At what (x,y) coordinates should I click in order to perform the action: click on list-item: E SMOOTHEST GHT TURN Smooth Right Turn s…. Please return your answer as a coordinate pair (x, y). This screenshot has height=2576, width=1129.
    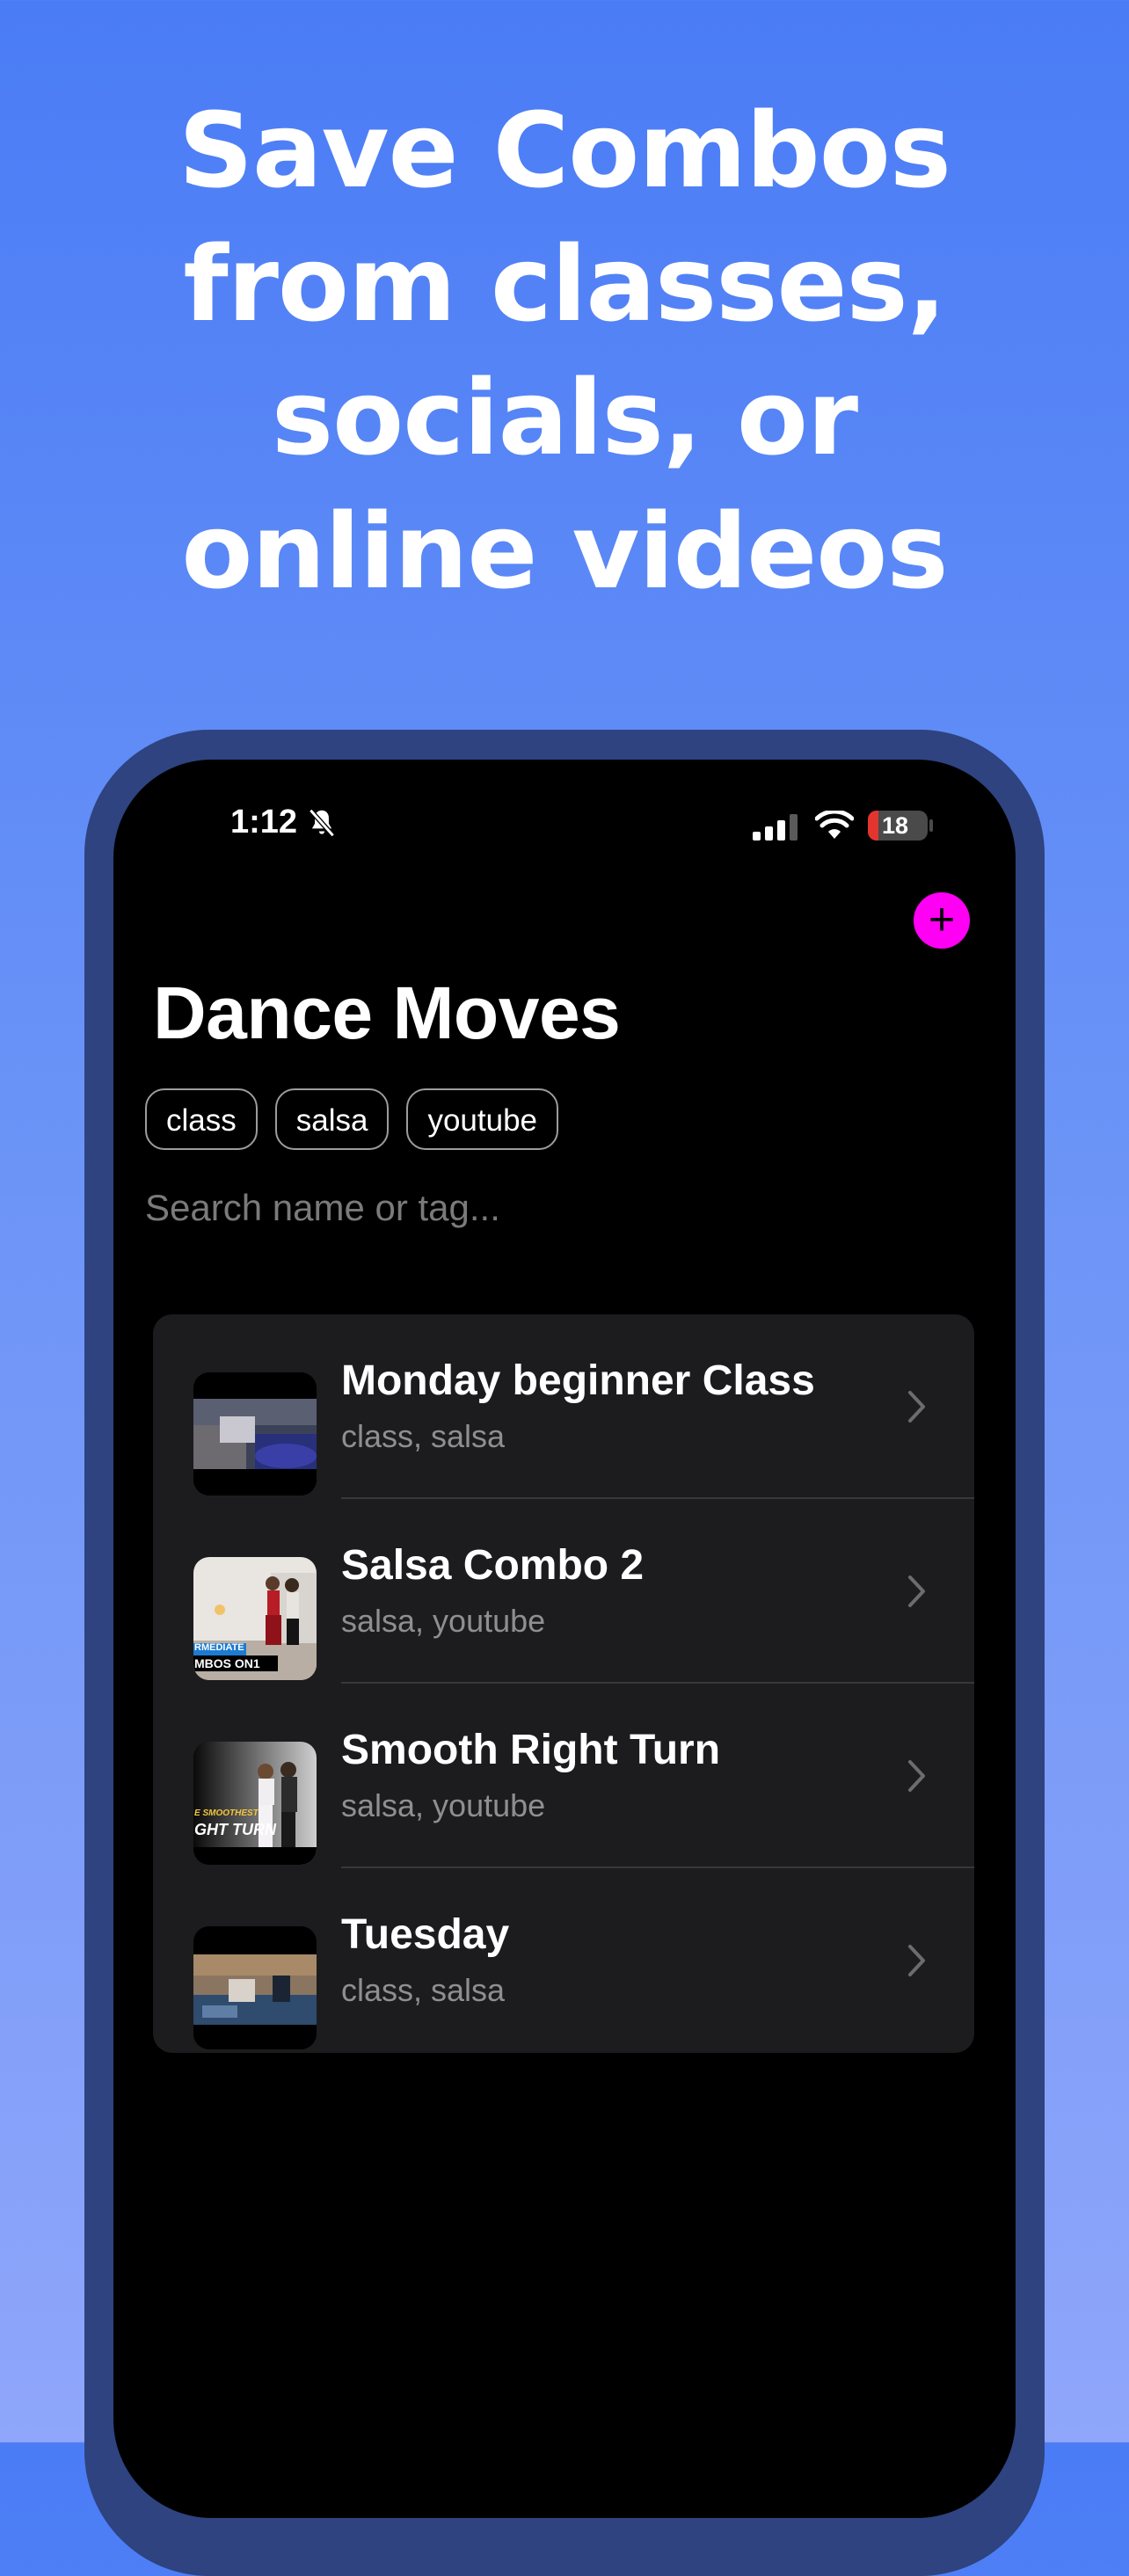
    Looking at the image, I should click on (563, 1776).